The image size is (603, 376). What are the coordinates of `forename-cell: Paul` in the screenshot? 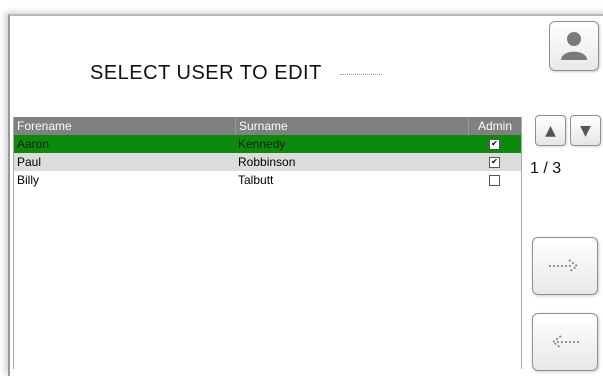 It's located at (29, 162).